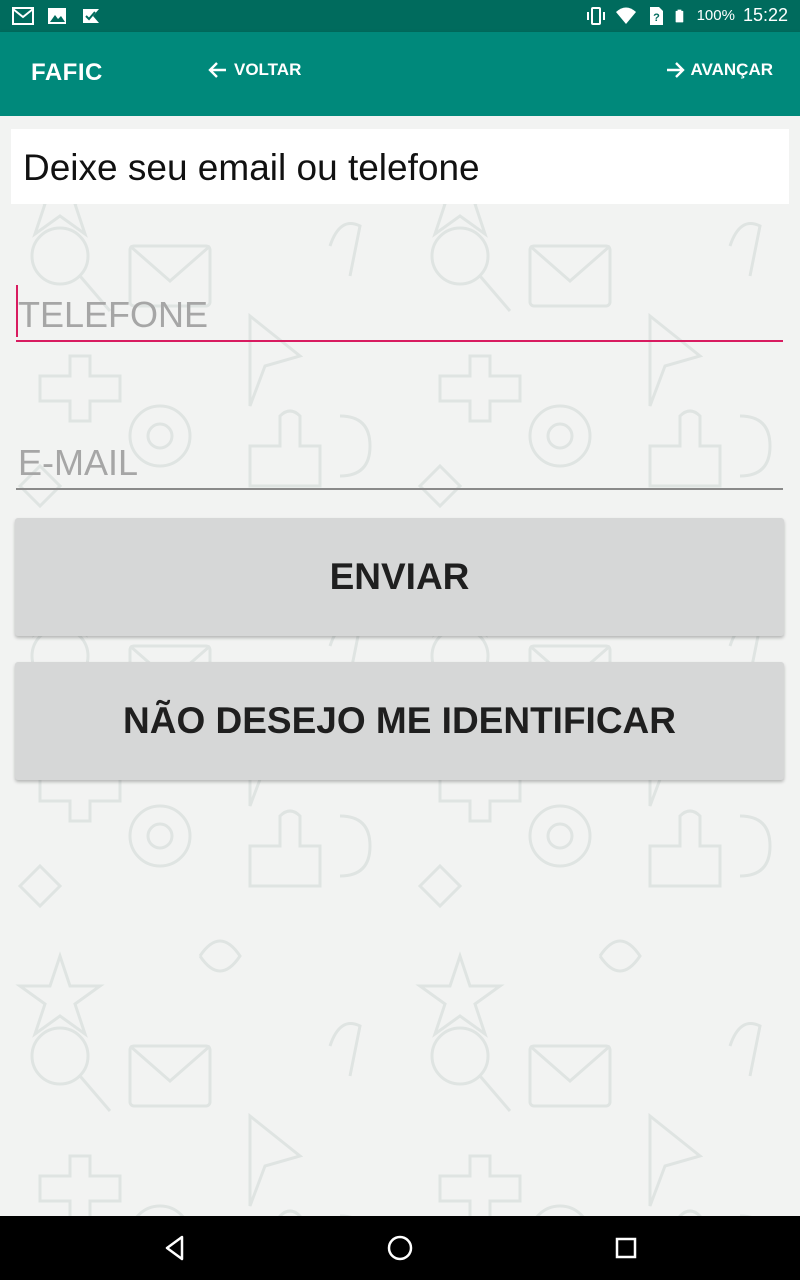  I want to click on back-triangle-icon, so click(175, 1248).